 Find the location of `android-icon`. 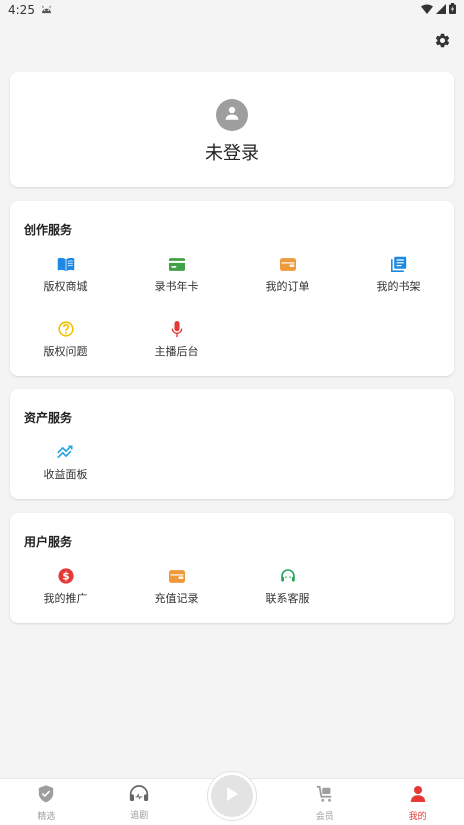

android-icon is located at coordinates (46, 10).